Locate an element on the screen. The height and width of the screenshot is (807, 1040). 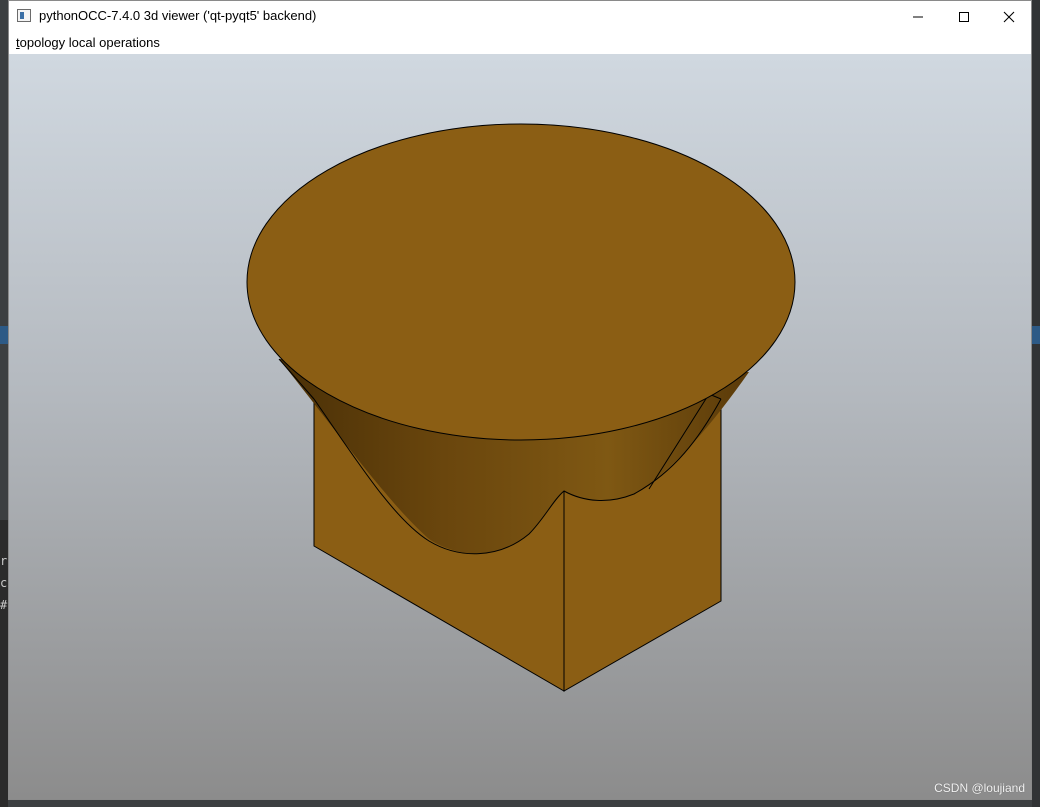
close-icon is located at coordinates (1009, 16).